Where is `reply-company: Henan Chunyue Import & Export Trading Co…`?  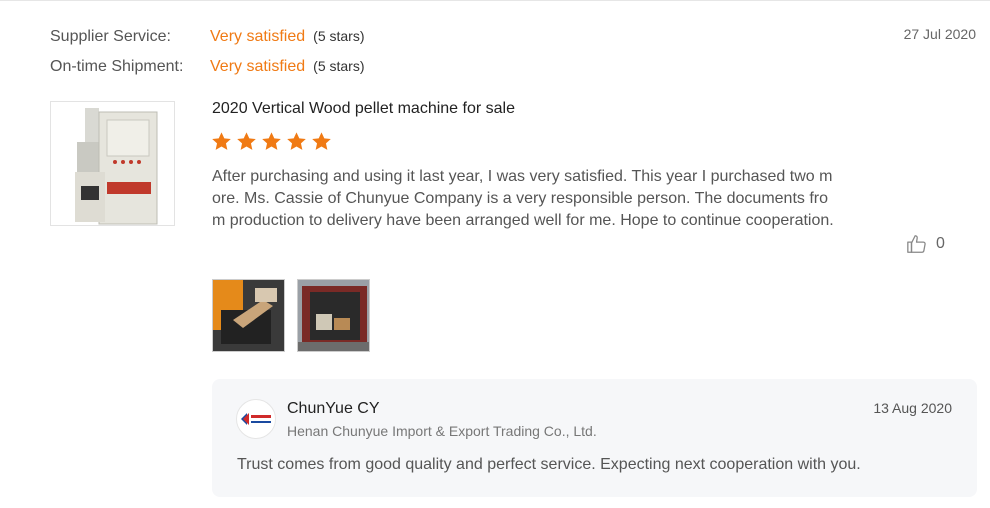
reply-company: Henan Chunyue Import & Export Trading Co… is located at coordinates (442, 431).